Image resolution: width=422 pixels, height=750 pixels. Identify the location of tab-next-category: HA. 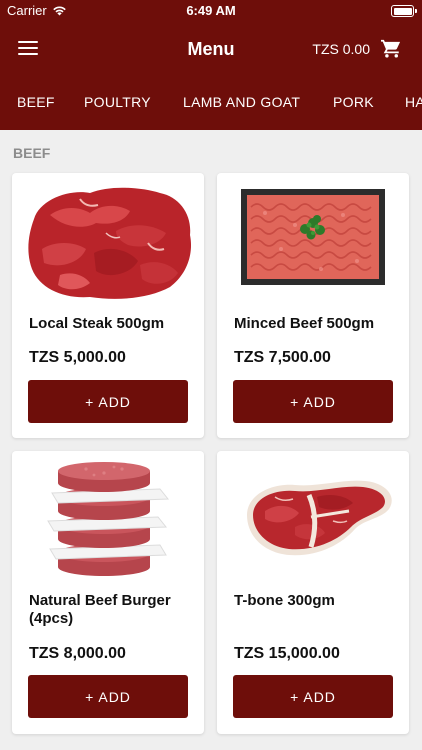
(413, 102).